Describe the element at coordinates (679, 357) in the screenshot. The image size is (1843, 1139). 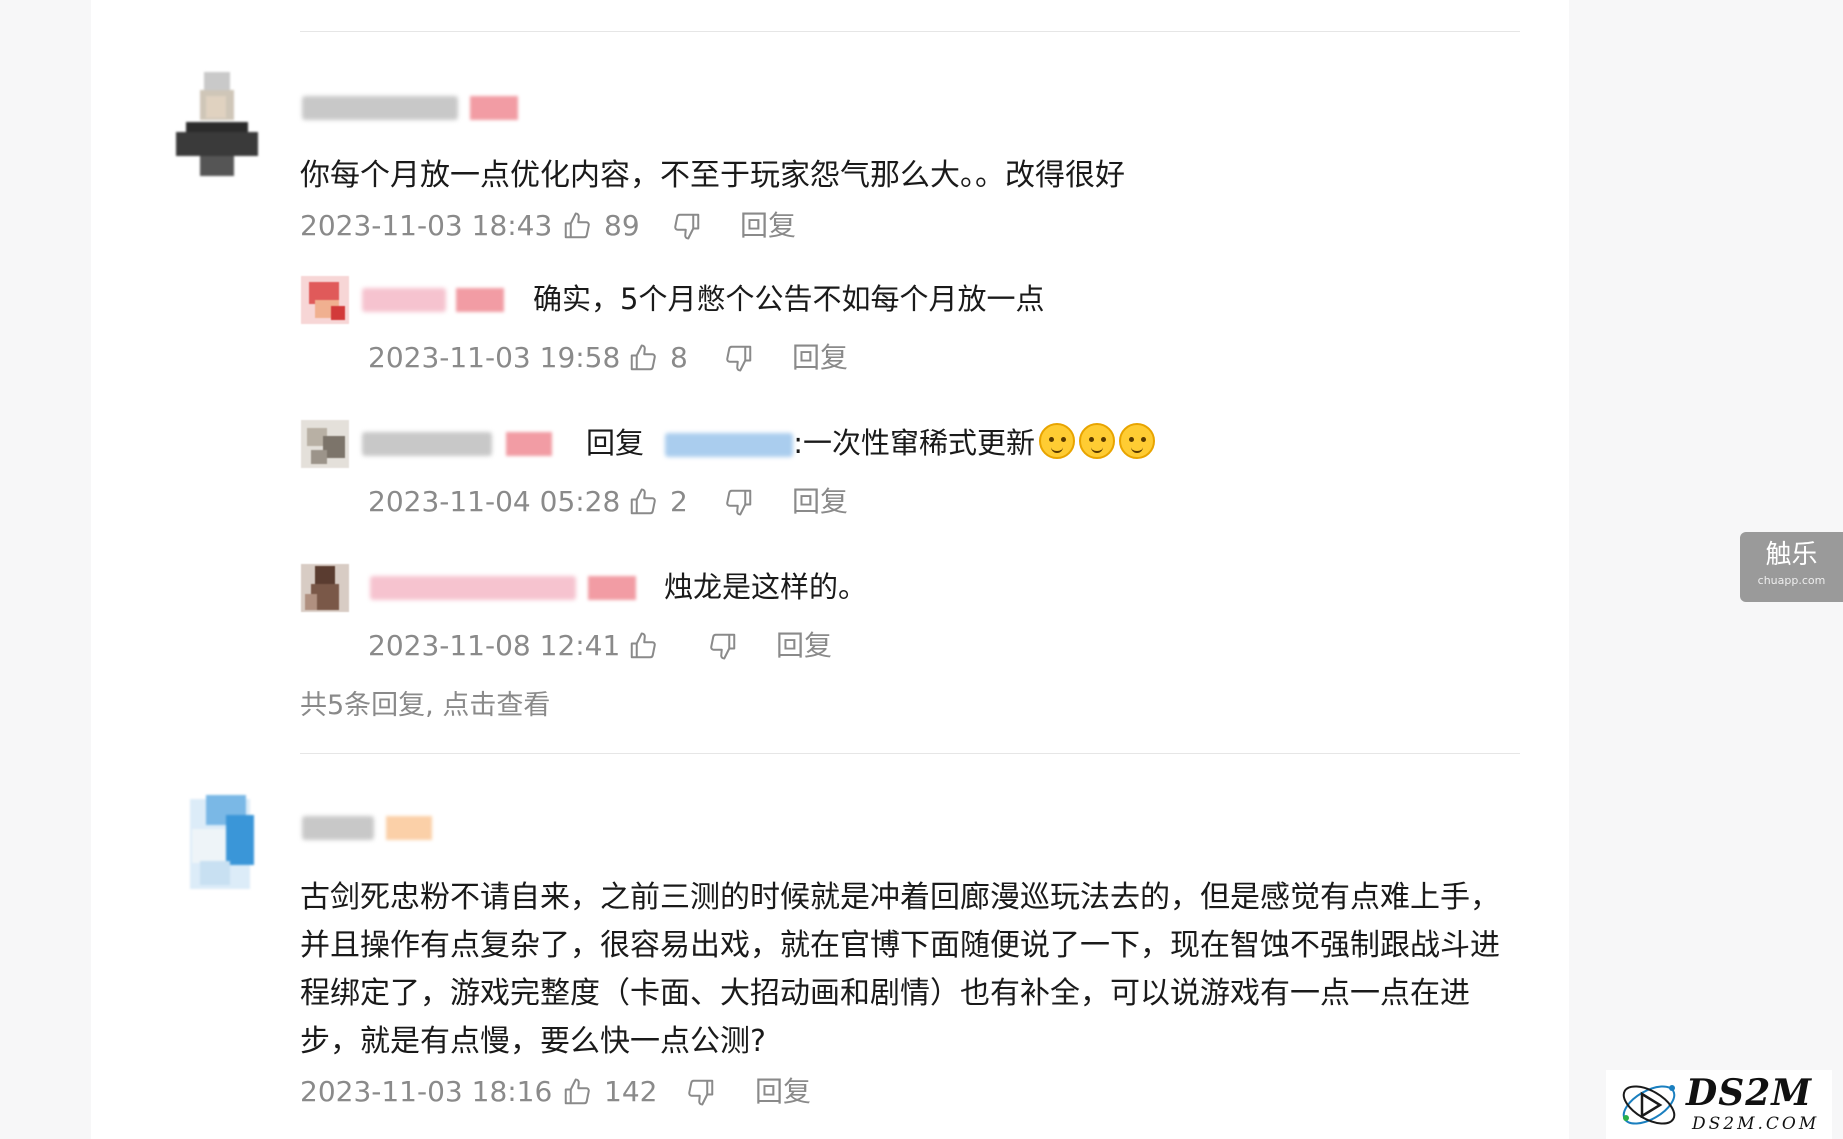
I see `like-count: 8` at that location.